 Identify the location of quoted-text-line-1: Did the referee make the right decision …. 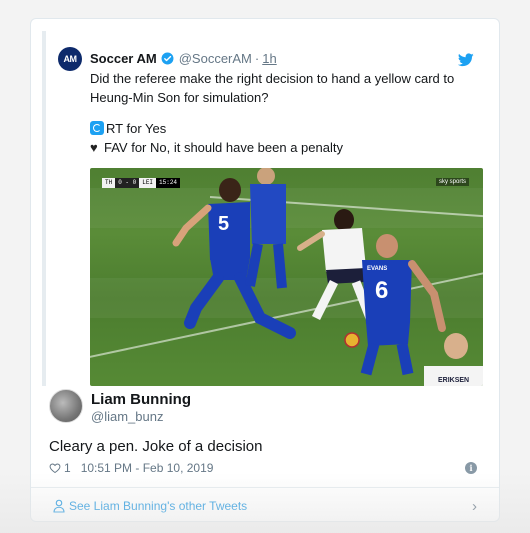
(272, 78).